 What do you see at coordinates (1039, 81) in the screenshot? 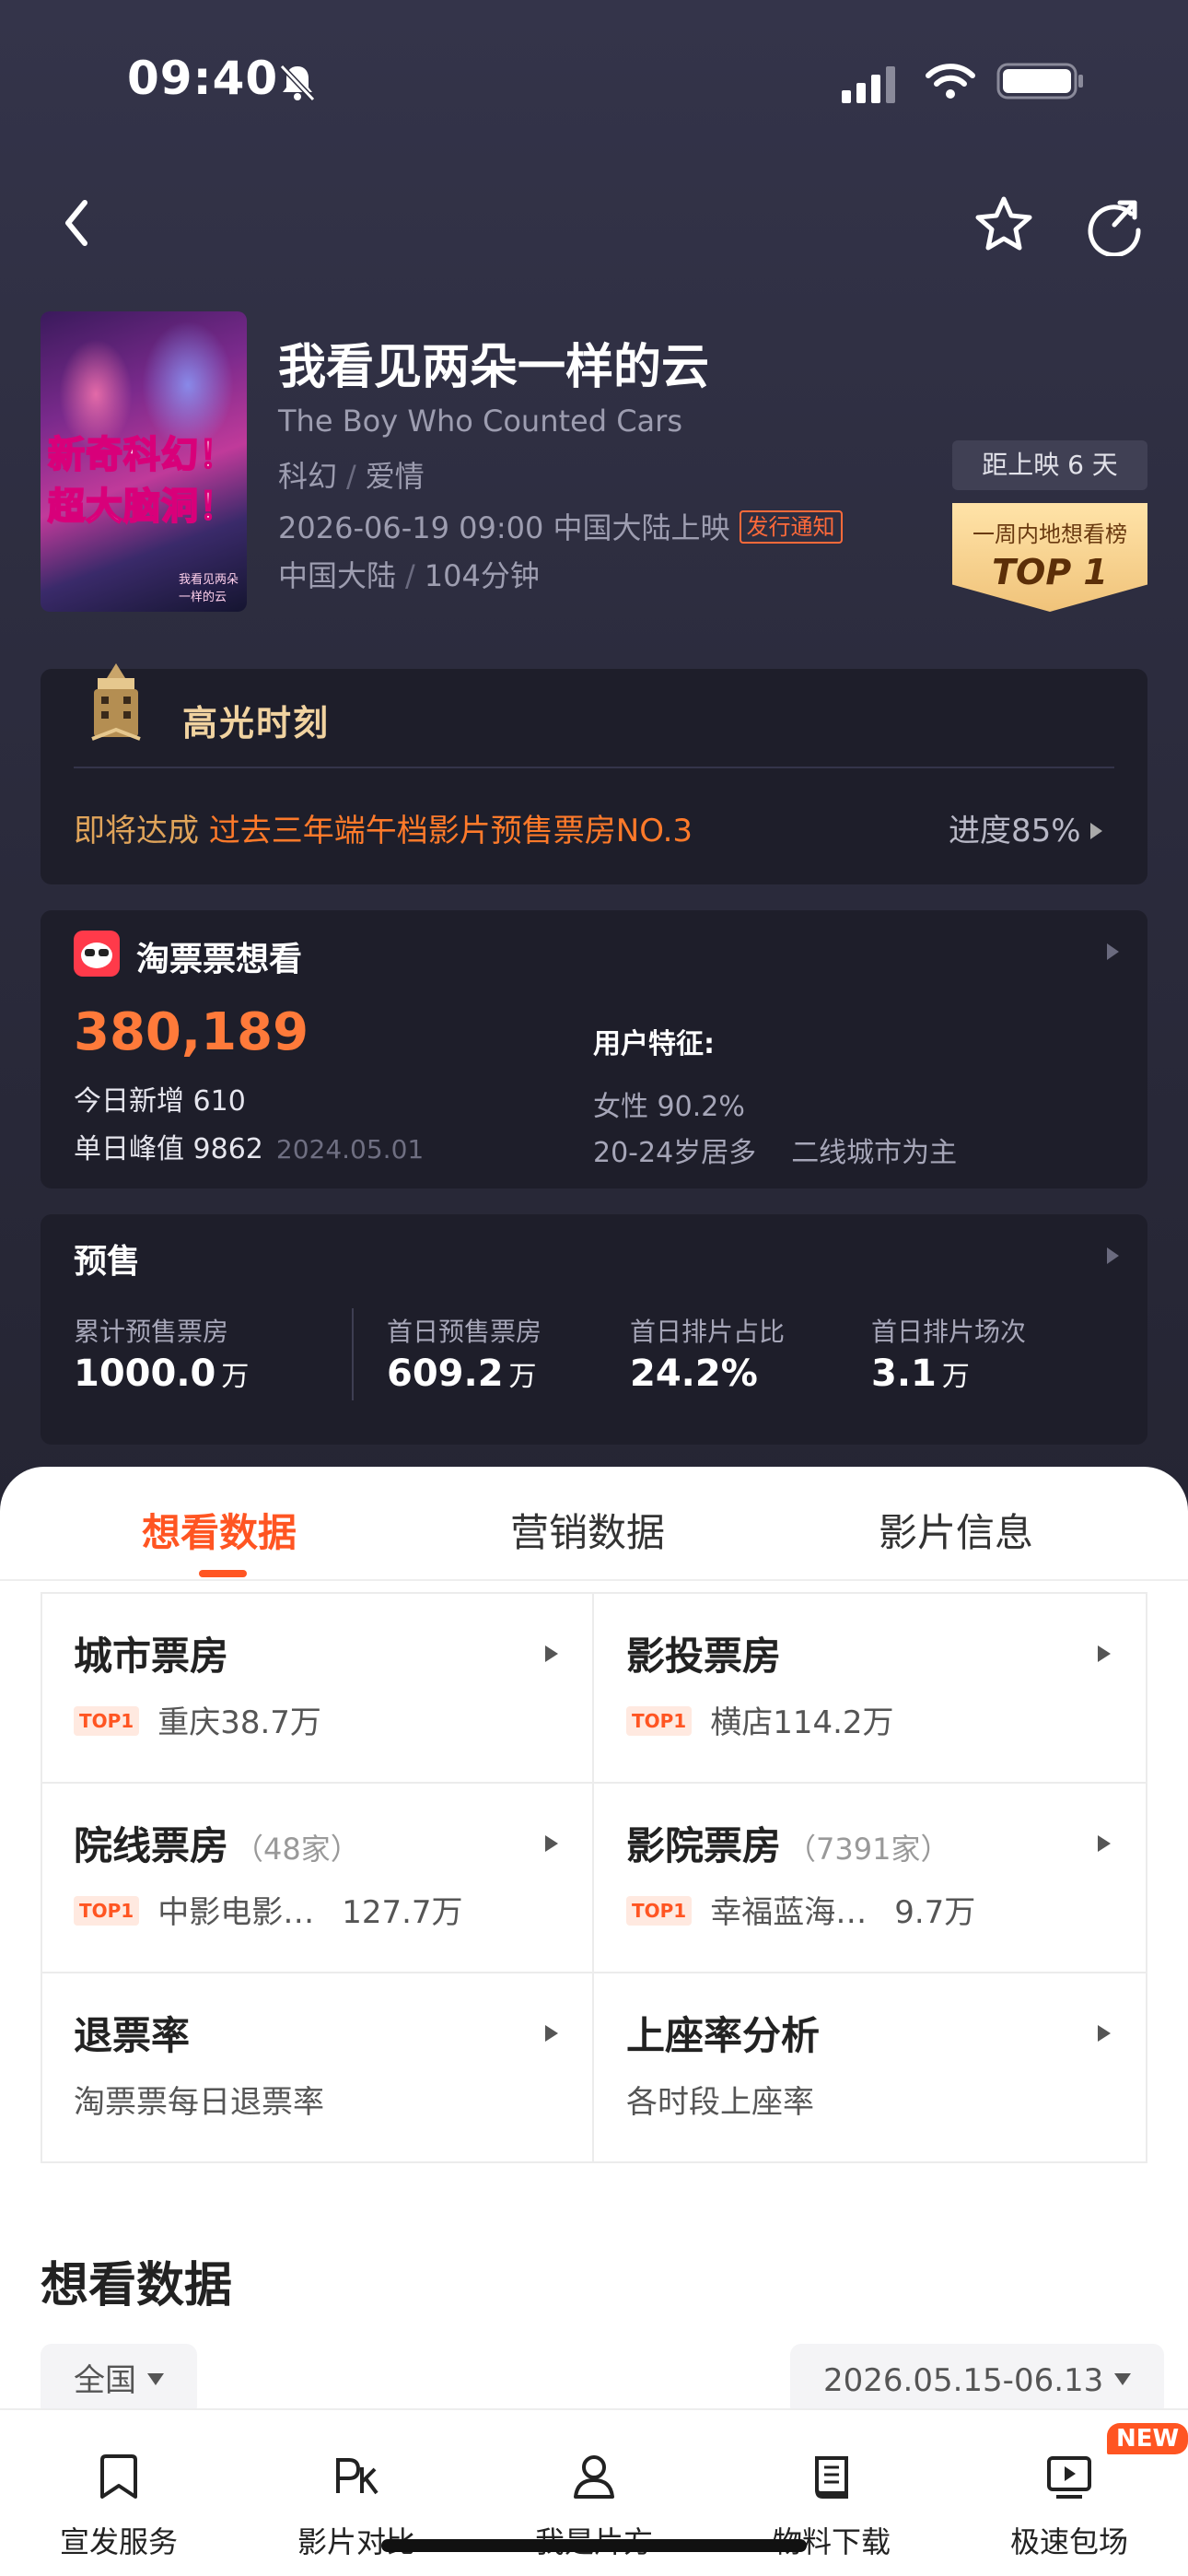
I see `battery-icon` at bounding box center [1039, 81].